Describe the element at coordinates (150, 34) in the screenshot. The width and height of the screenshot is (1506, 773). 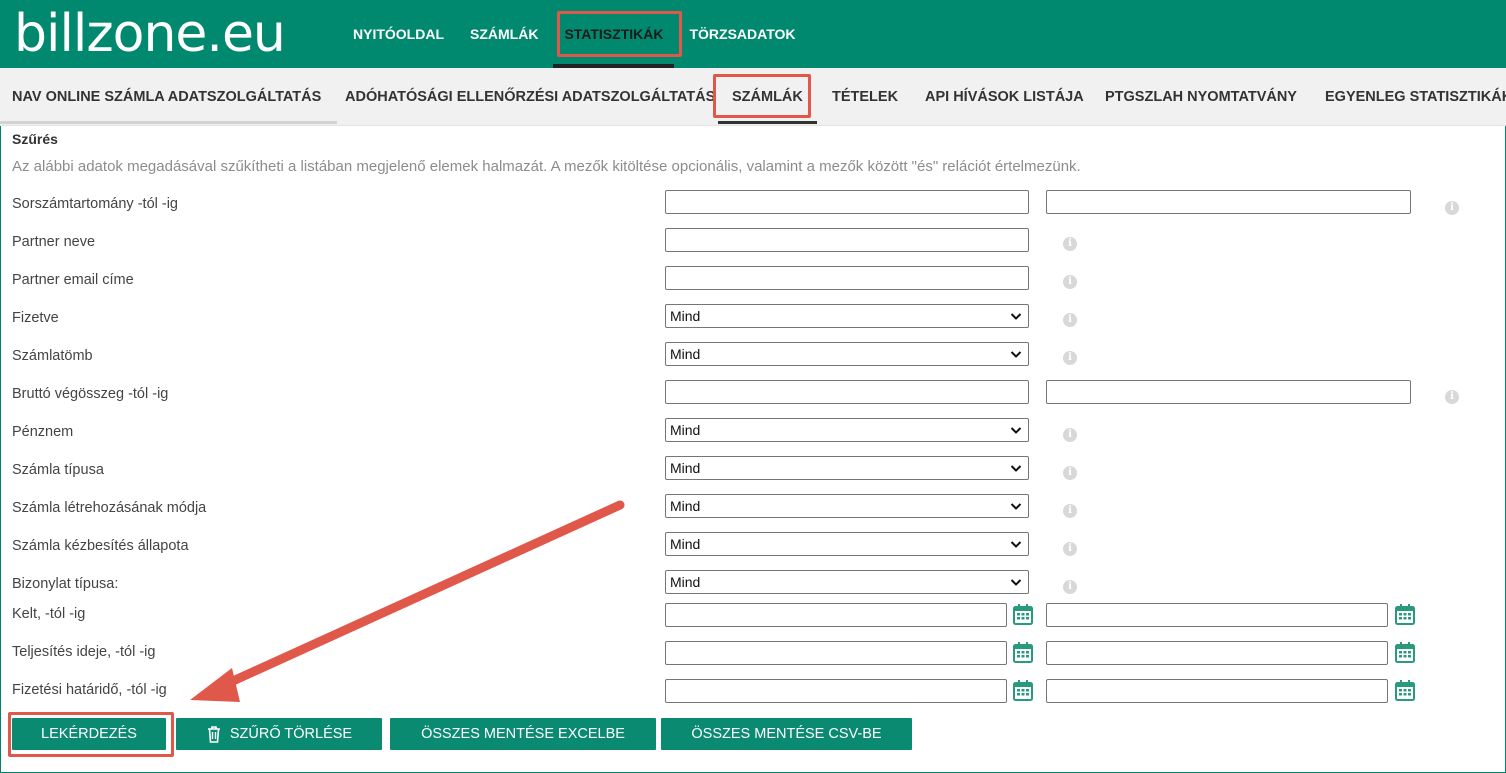
I see `logo: billzone.eu` at that location.